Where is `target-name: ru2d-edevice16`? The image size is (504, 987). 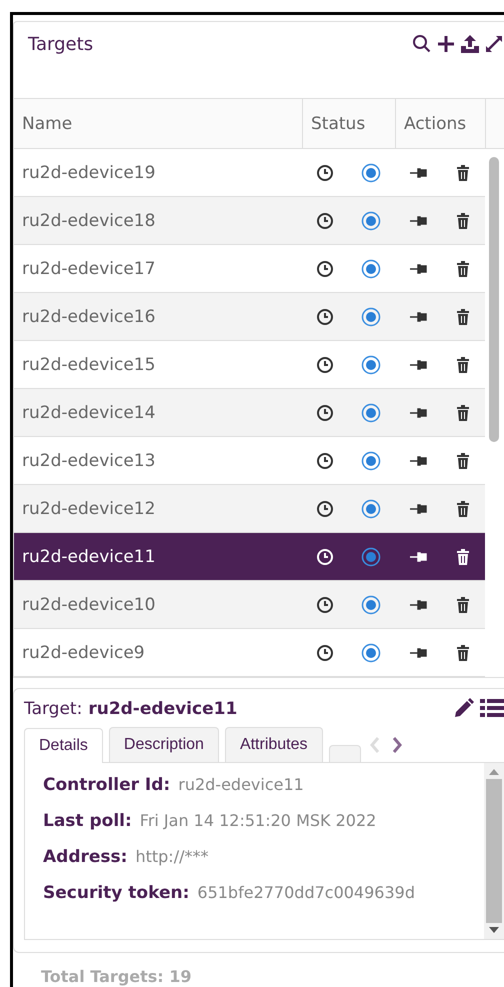
target-name: ru2d-edevice16 is located at coordinates (88, 316).